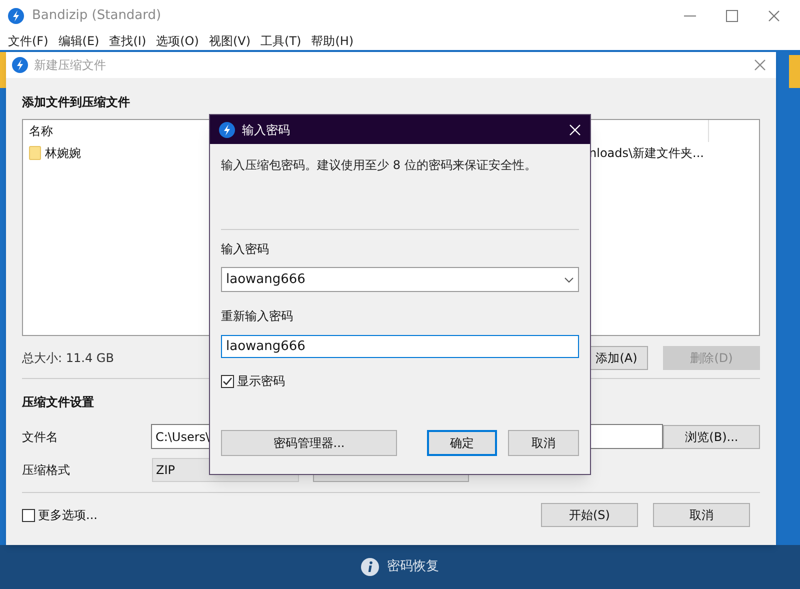  What do you see at coordinates (379, 165) in the screenshot?
I see `dialog-message: 输入压缩包密码。建议使用至少 8 位的密码来保证安全性。` at bounding box center [379, 165].